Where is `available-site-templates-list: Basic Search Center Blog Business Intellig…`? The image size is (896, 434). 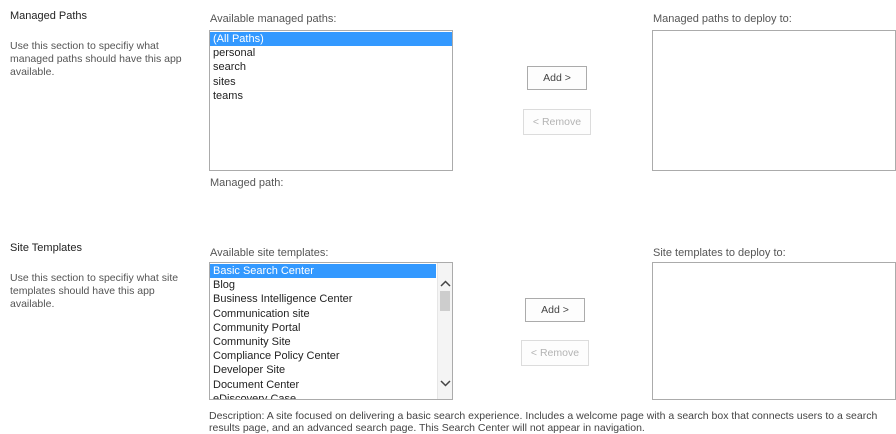 available-site-templates-list: Basic Search Center Blog Business Intellig… is located at coordinates (323, 331).